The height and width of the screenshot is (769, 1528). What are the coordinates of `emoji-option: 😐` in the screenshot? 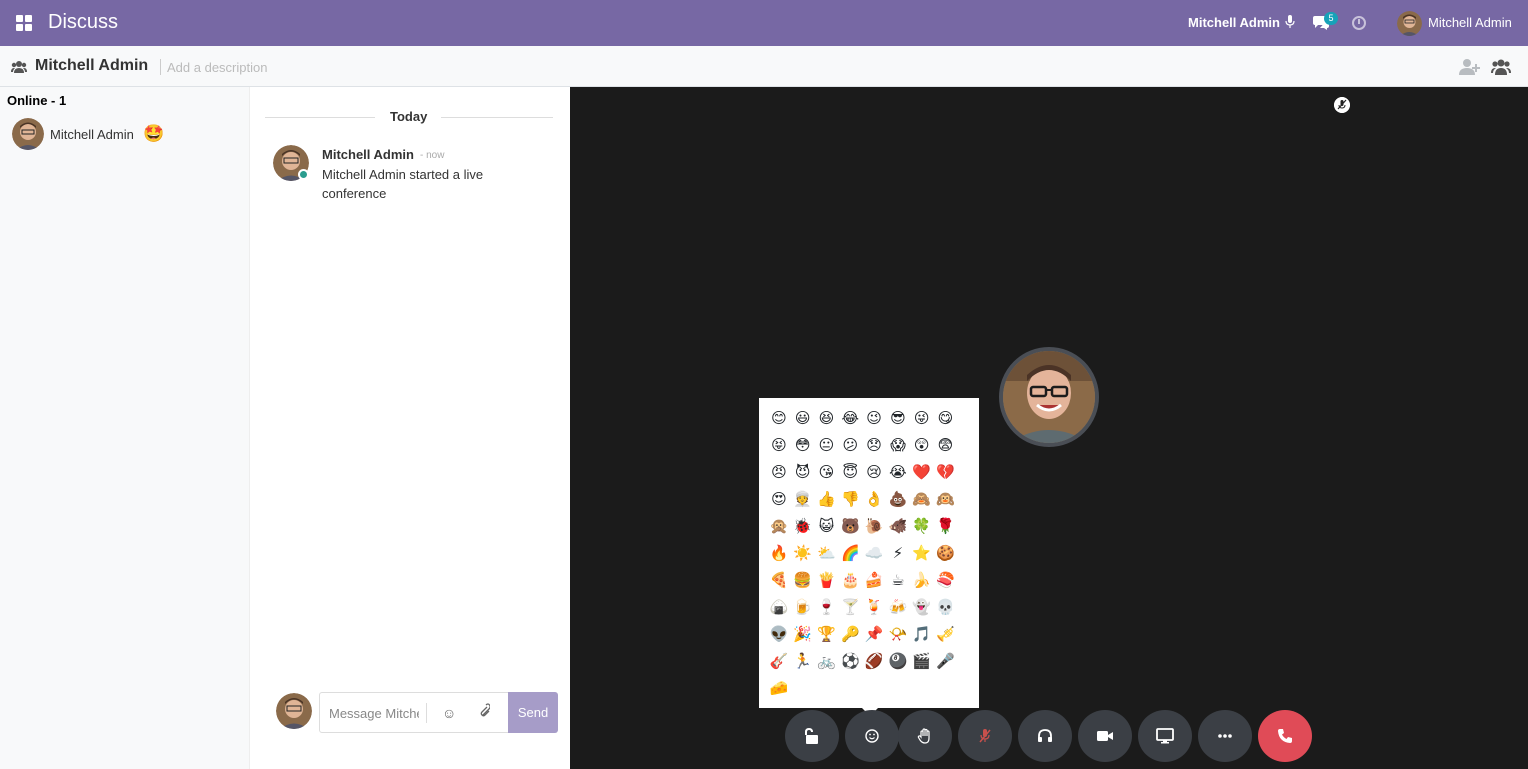 It's located at (827, 445).